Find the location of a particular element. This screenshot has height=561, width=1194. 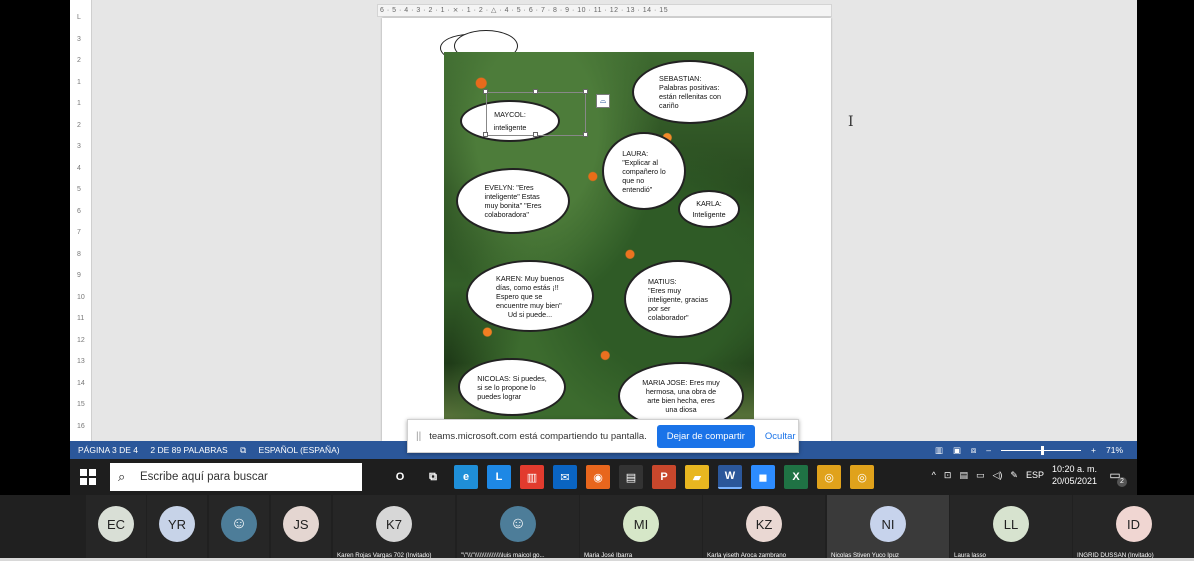

participant-tile: K7 Karen Rojas Vargas 702 (Invitado) is located at coordinates (394, 528).